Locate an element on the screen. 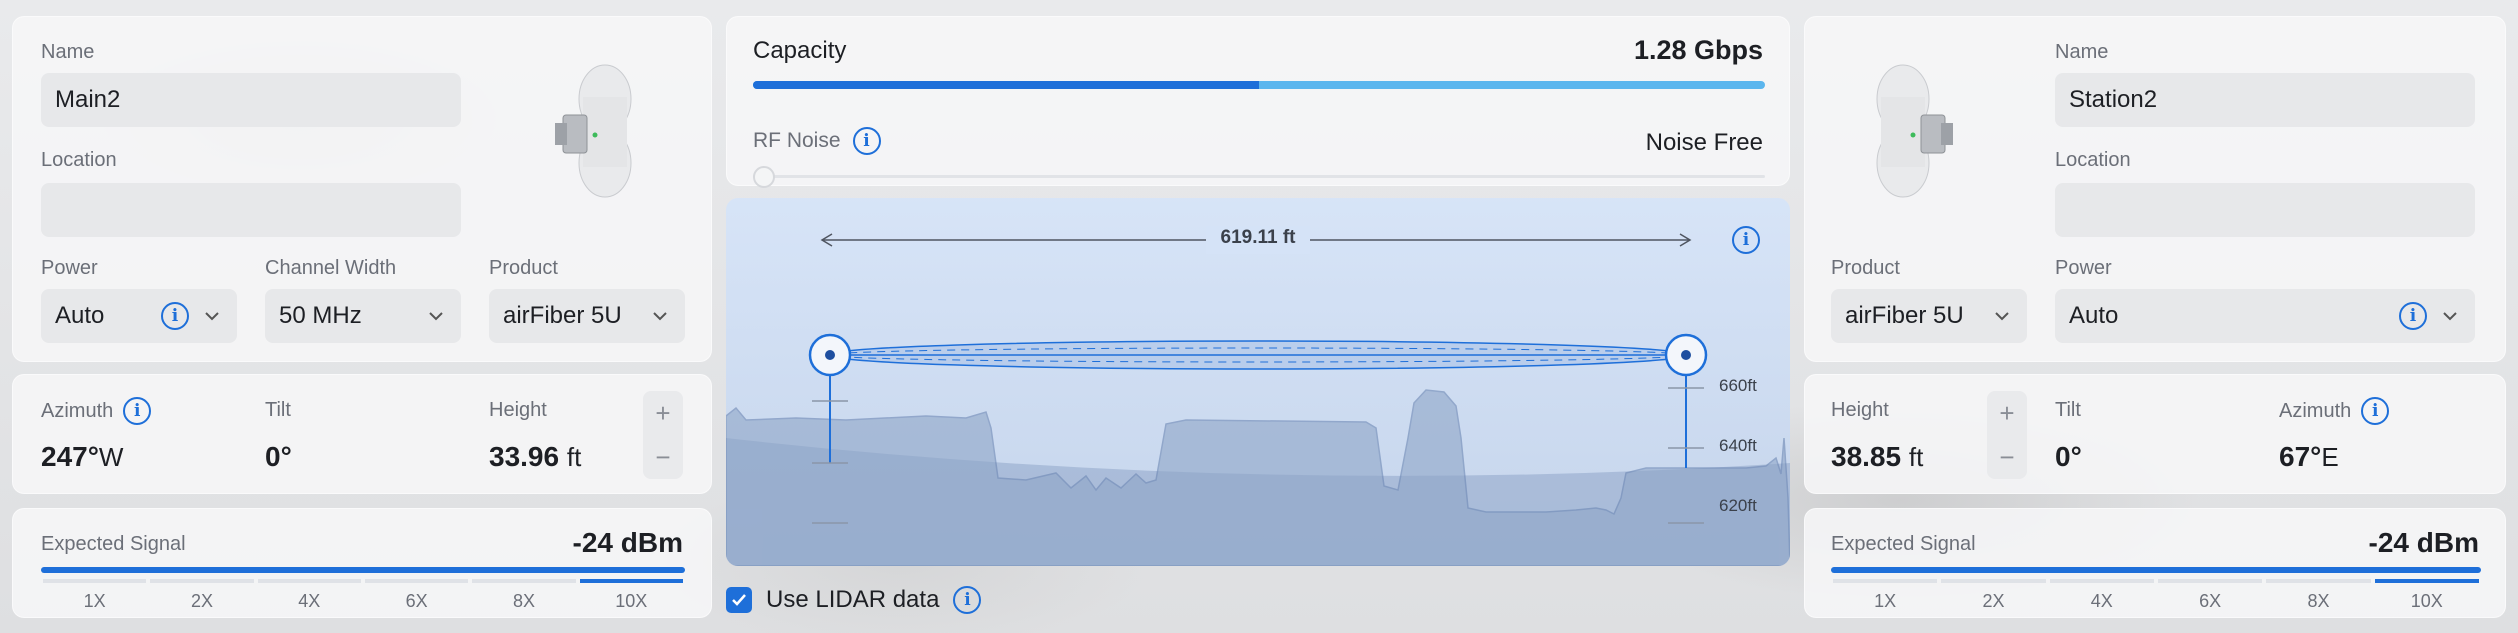 The width and height of the screenshot is (2518, 633). left-channel-select: 50 MHz is located at coordinates (363, 316).